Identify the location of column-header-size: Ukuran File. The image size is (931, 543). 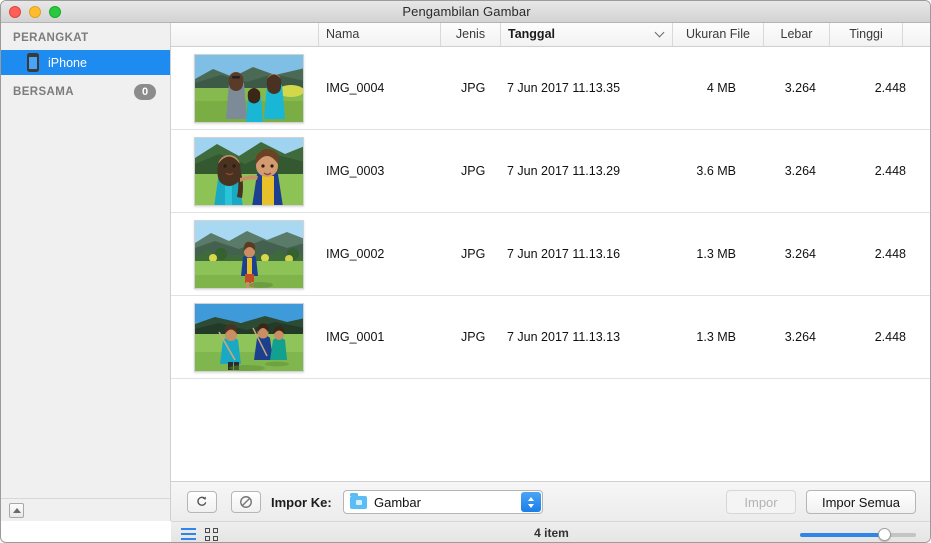
(718, 34).